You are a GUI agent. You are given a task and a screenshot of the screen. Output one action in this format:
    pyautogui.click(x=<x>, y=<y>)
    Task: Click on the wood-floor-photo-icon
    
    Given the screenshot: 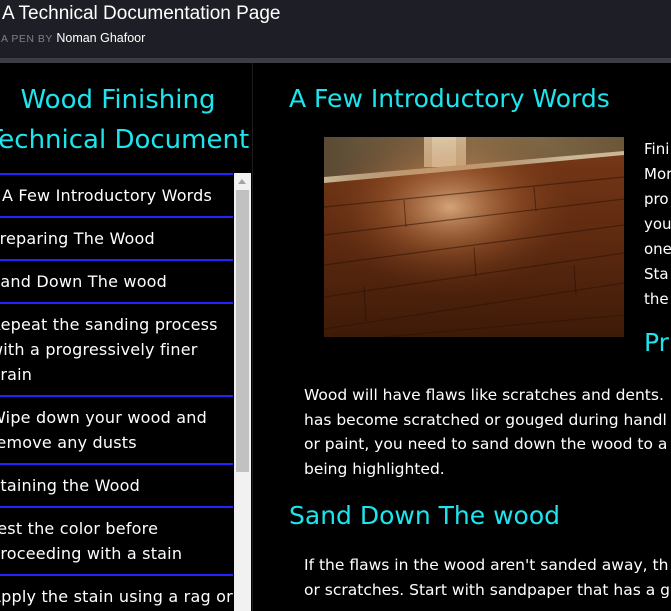 What is the action you would take?
    pyautogui.click(x=474, y=237)
    